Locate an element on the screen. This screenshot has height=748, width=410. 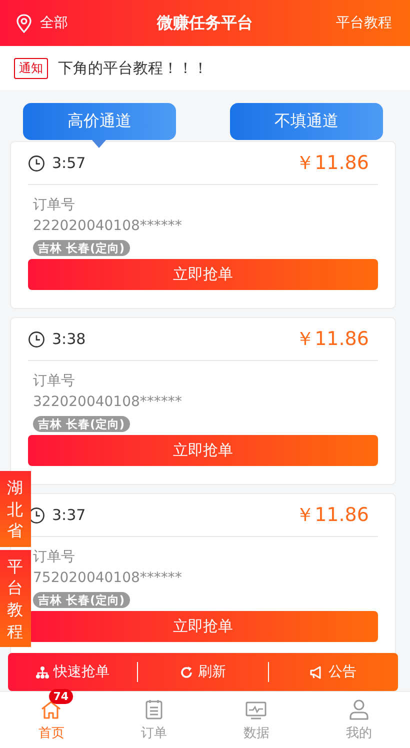
action-button: 公告 is located at coordinates (333, 672).